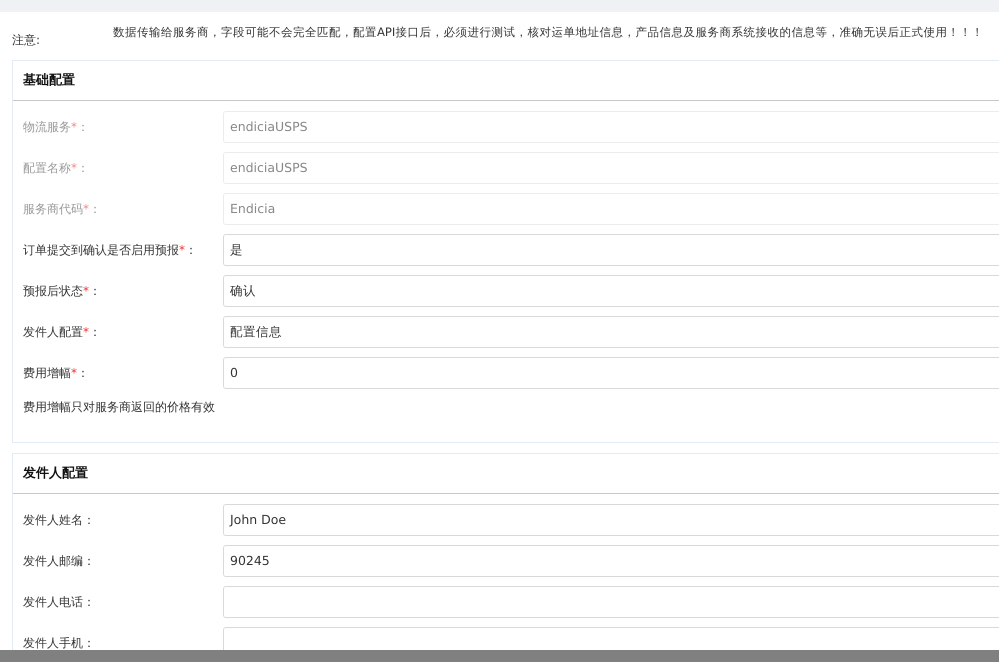 This screenshot has height=662, width=999. Describe the element at coordinates (56, 168) in the screenshot. I see `field-label: 配置名称*：` at that location.